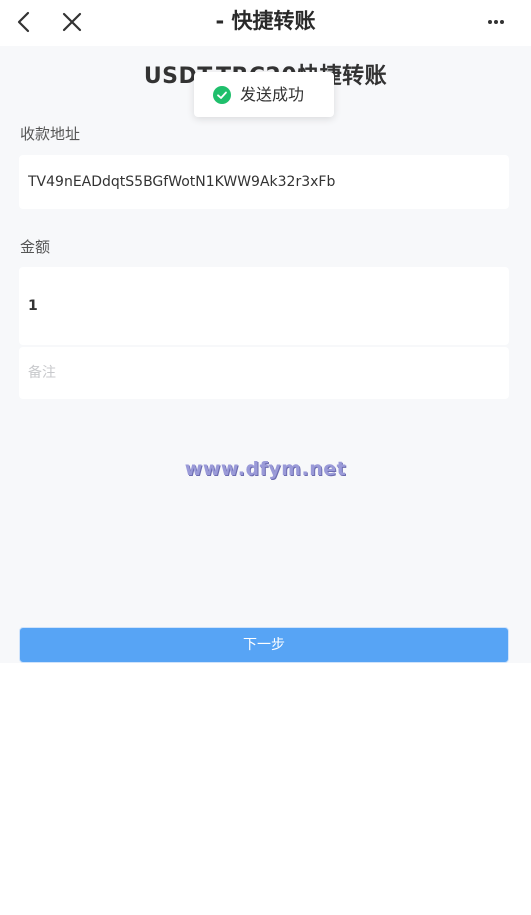 This screenshot has height=915, width=531. I want to click on more-horizontal-icon, so click(496, 22).